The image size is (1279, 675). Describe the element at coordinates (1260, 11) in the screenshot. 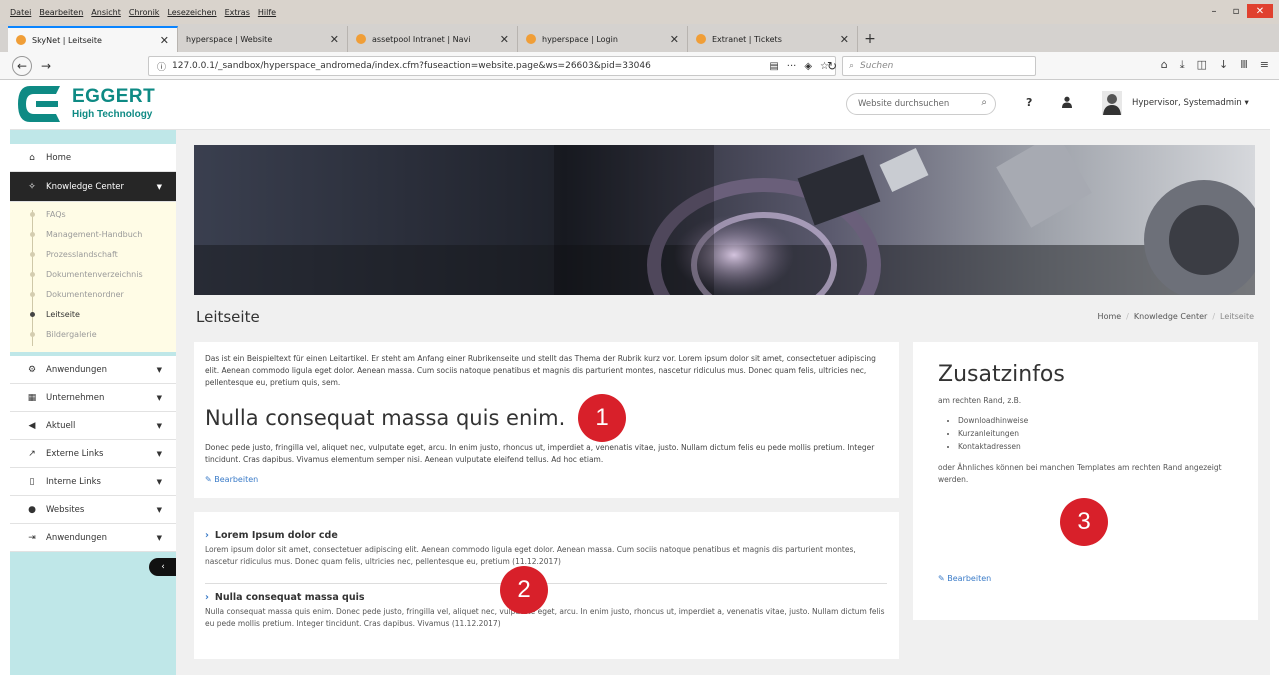

I see `close-window-icon: ✕` at that location.